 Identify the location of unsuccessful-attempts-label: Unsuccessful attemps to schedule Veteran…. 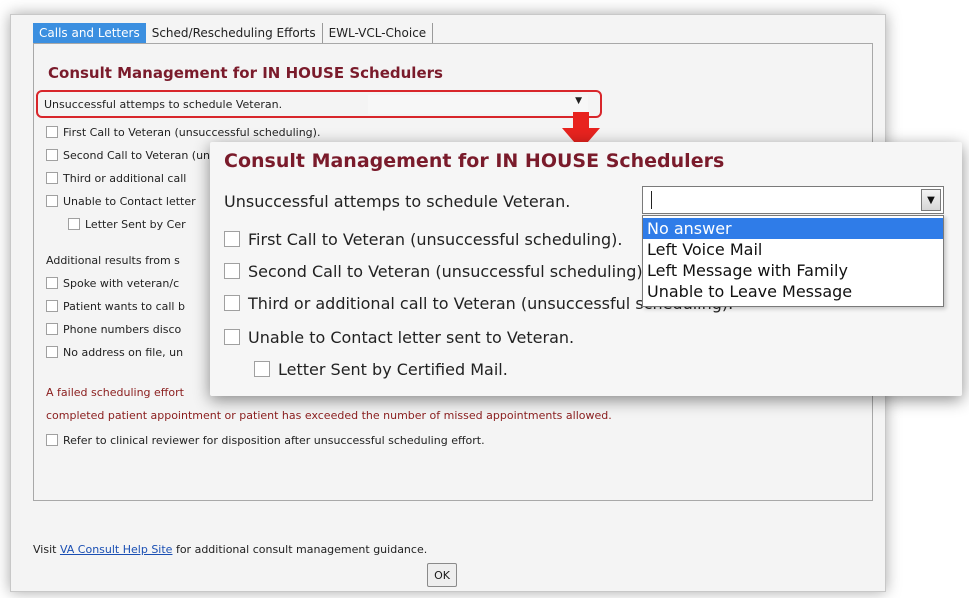
(163, 104).